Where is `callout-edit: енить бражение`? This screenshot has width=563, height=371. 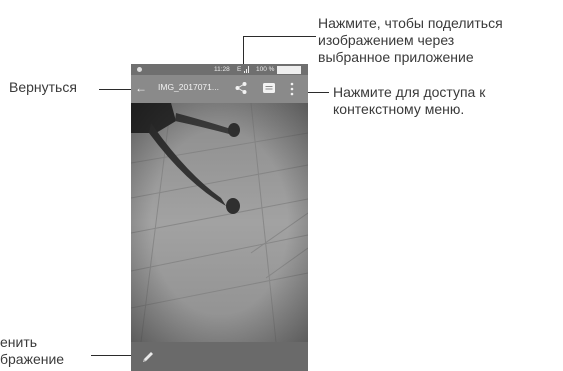
callout-edit: енить бражение is located at coordinates (32, 351).